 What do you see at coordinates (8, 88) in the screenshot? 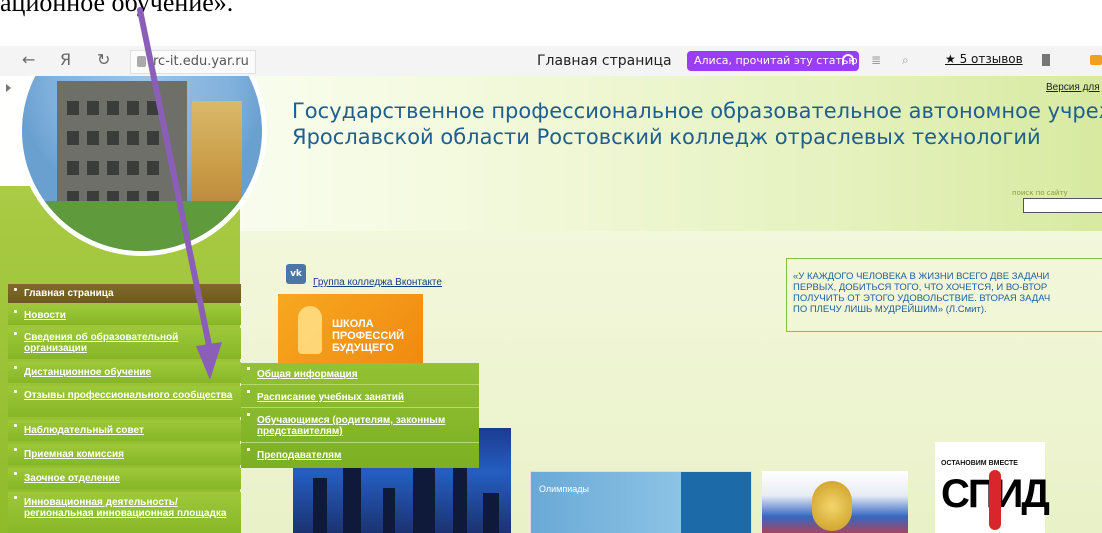
I see `expand-arrow-icon` at bounding box center [8, 88].